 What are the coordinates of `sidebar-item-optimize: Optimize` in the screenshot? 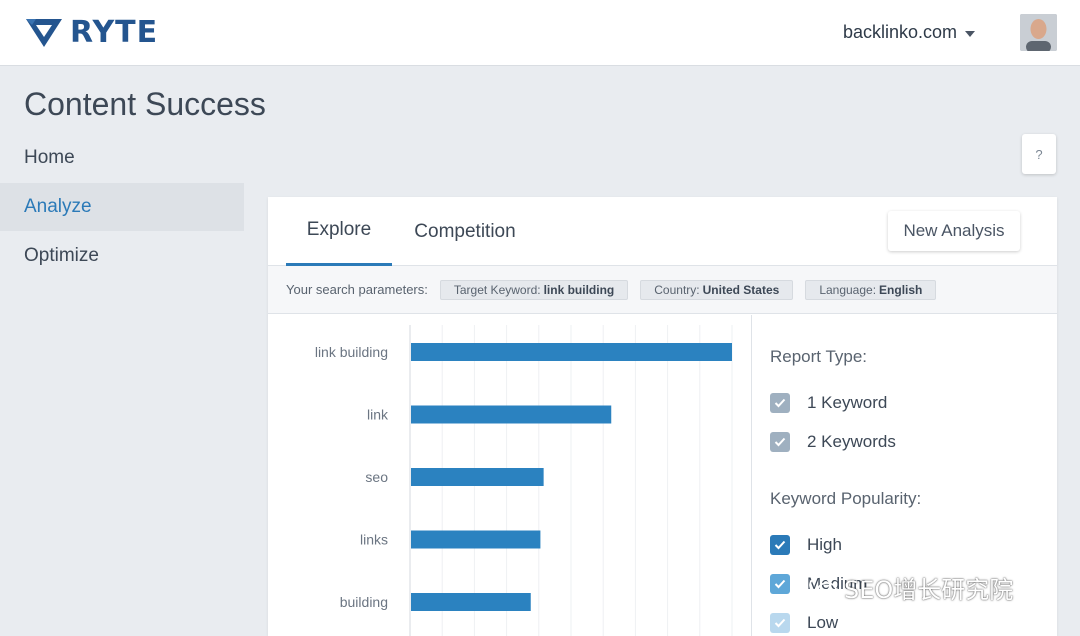 It's located at (122, 256).